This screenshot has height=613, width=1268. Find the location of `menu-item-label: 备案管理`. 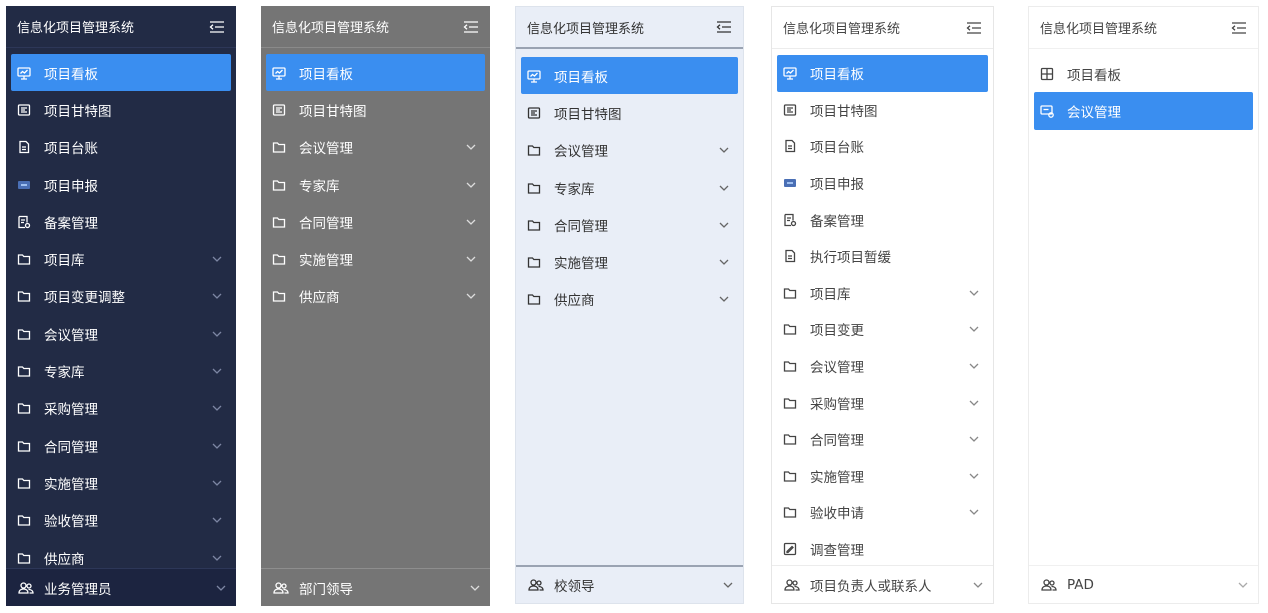

menu-item-label: 备案管理 is located at coordinates (71, 223).